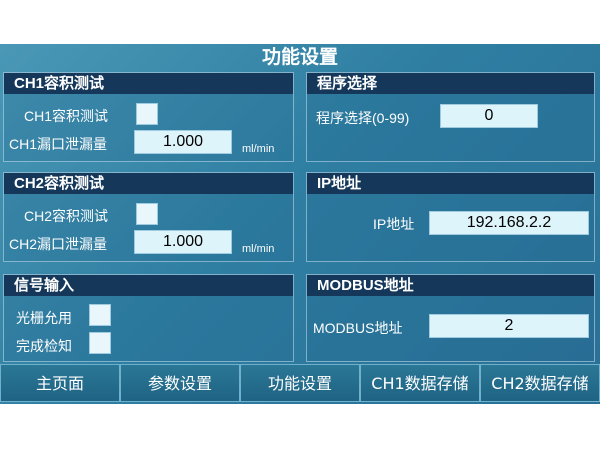  What do you see at coordinates (450, 83) in the screenshot?
I see `program-panel-header: 程序选择` at bounding box center [450, 83].